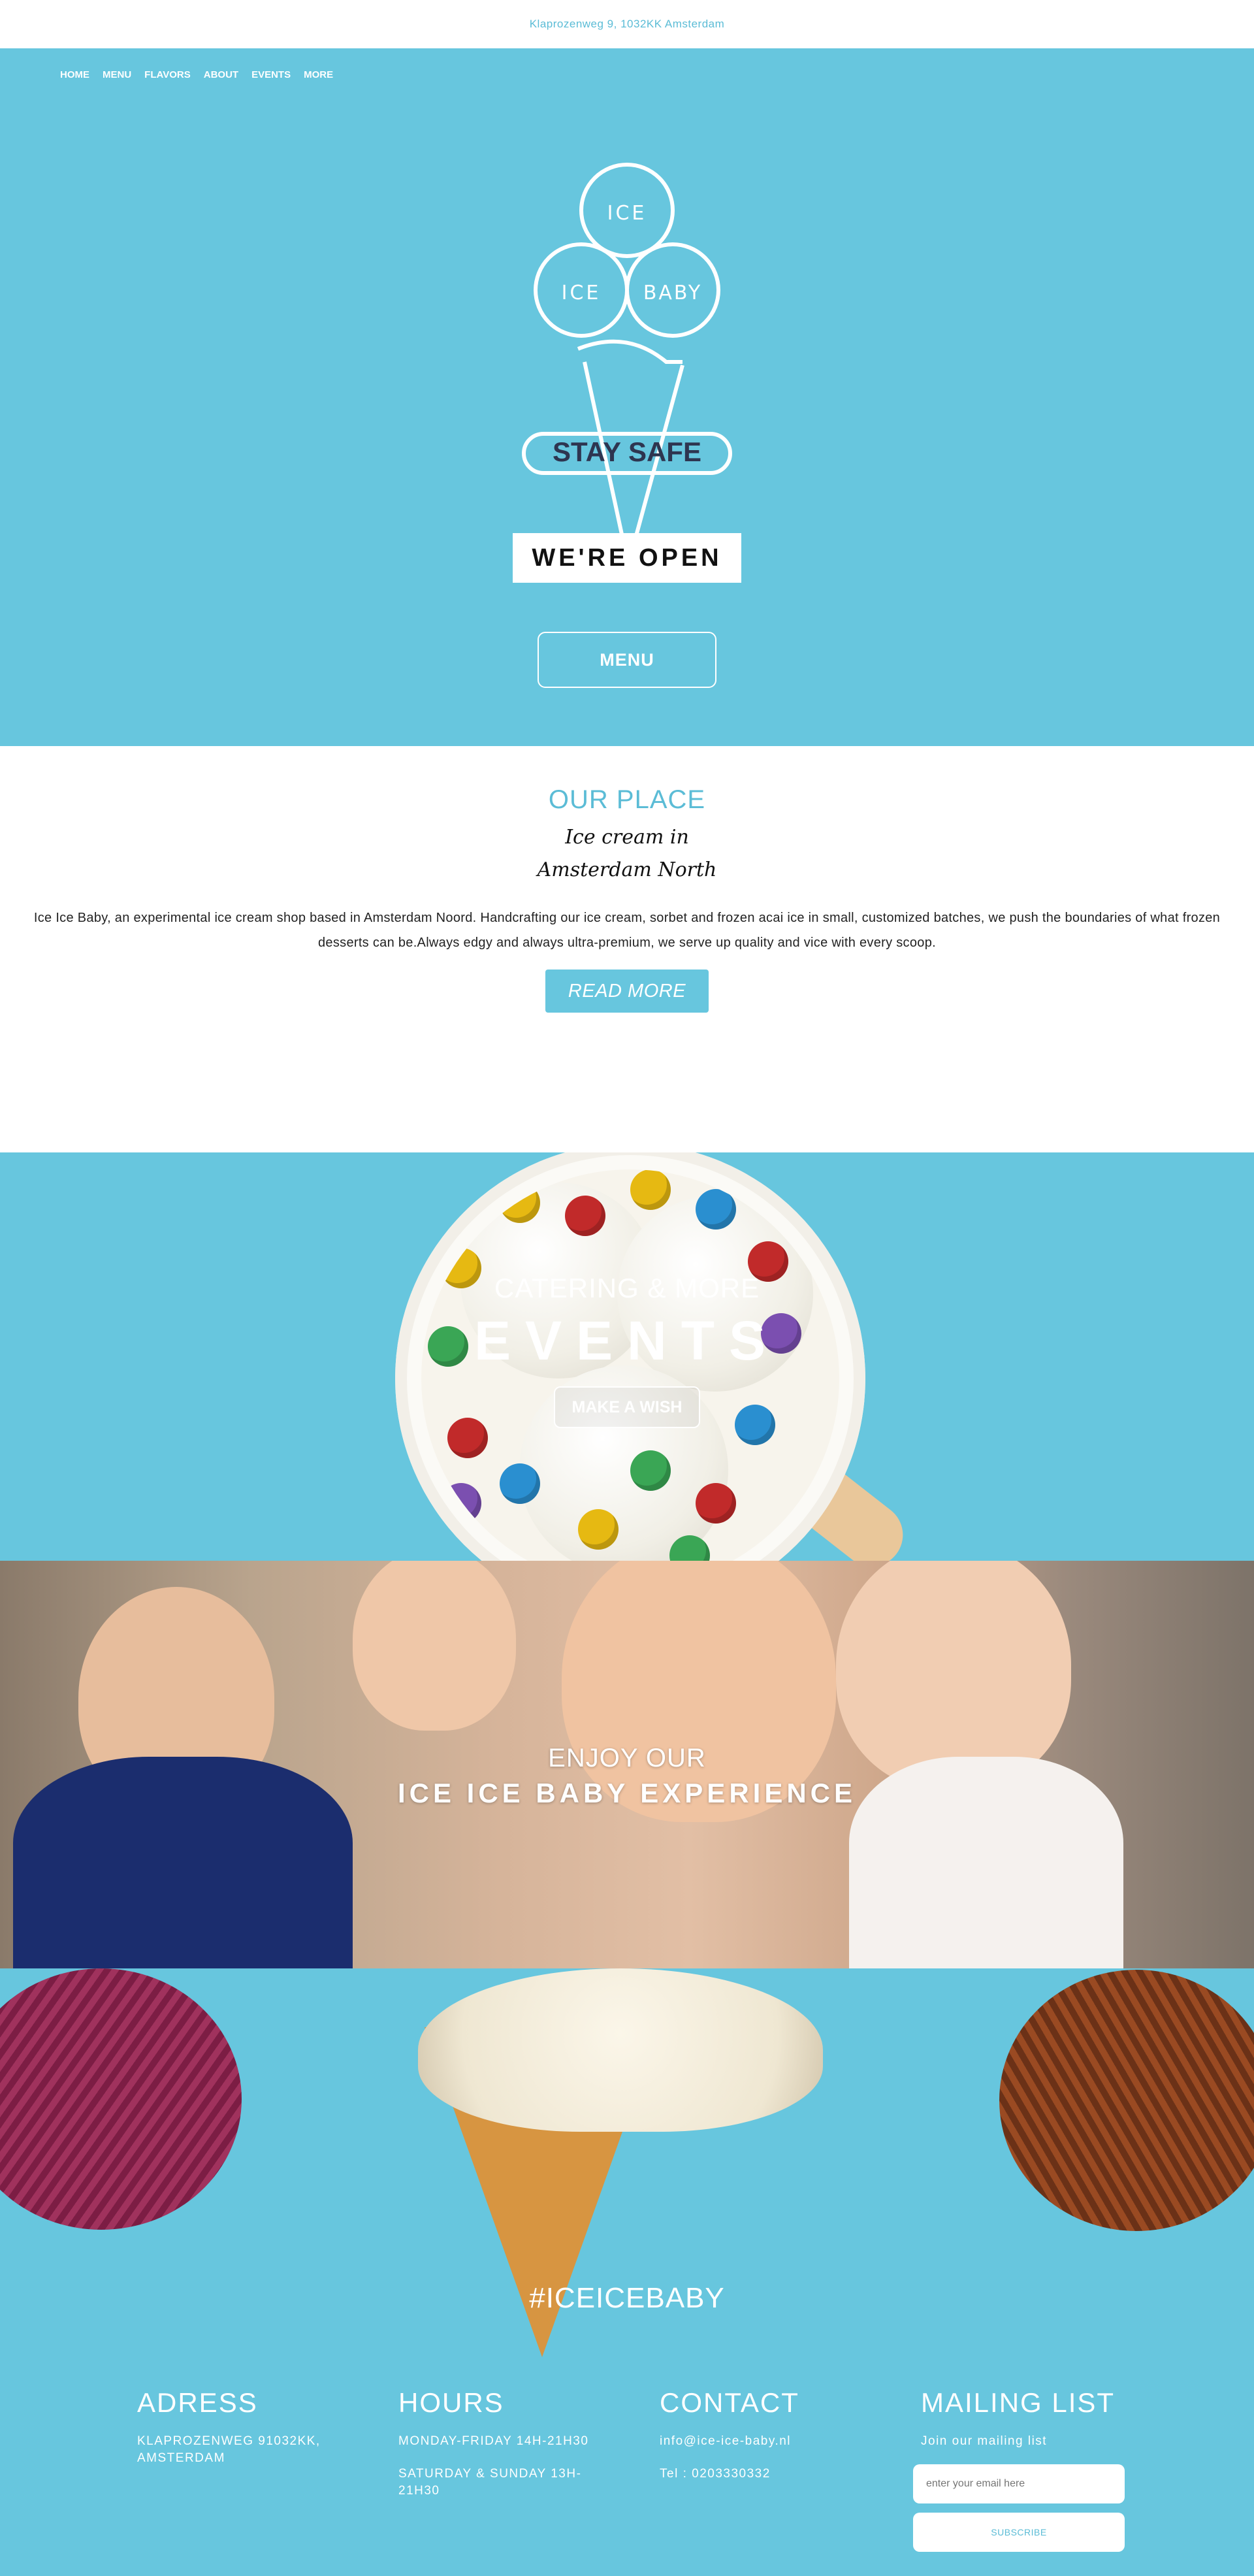  What do you see at coordinates (627, 1340) in the screenshot?
I see `events-title: EVENTS` at bounding box center [627, 1340].